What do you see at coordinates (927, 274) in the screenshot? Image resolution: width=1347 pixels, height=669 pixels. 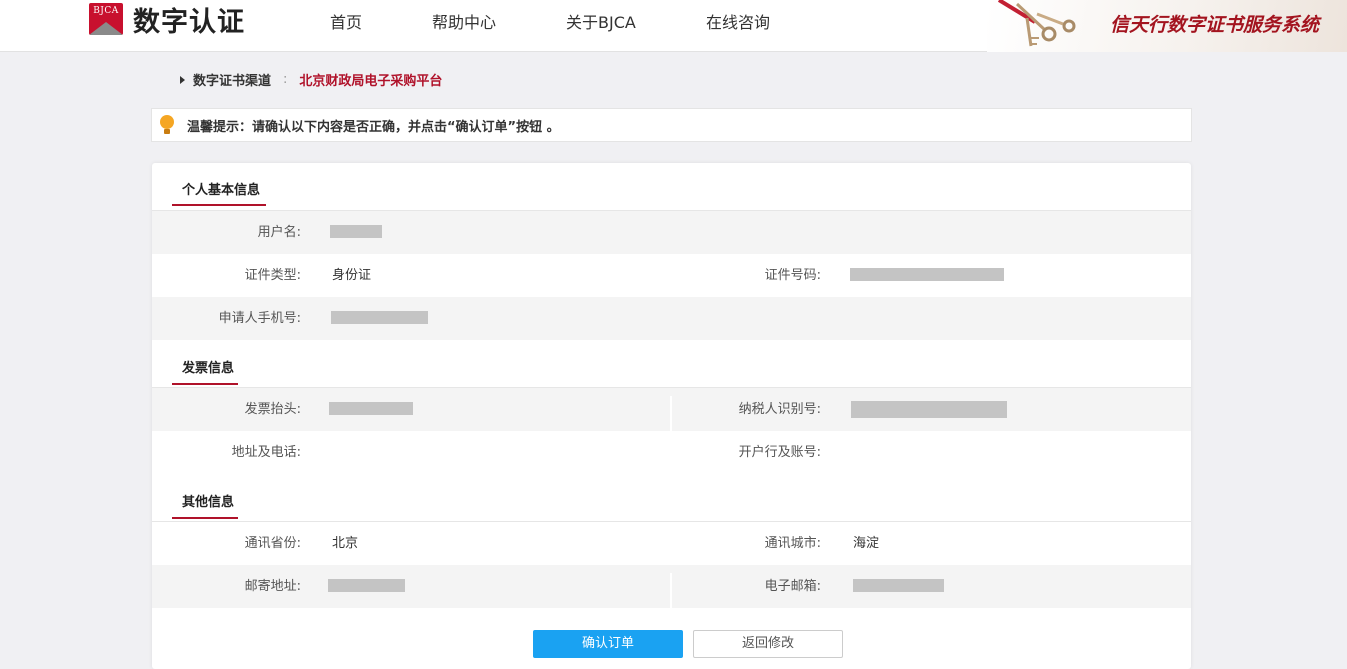 I see `id-number-value-masked` at bounding box center [927, 274].